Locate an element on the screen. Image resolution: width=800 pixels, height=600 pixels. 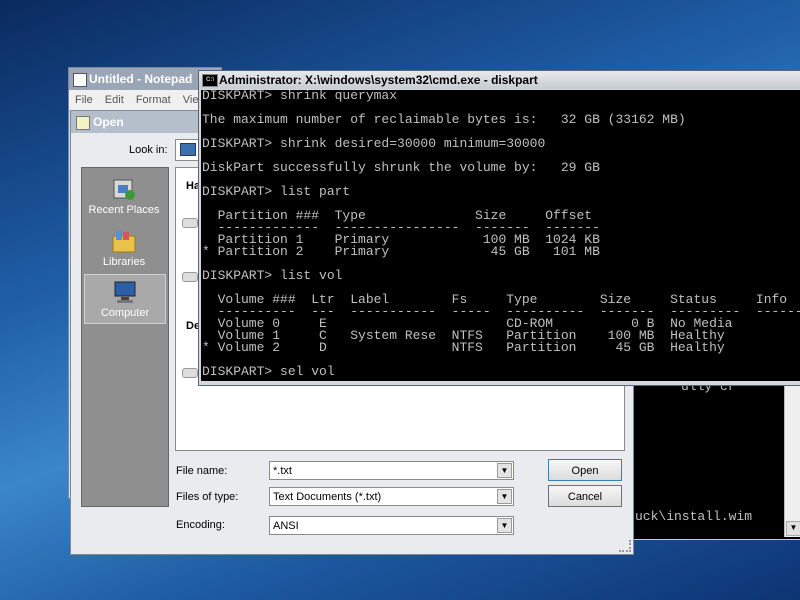
cmd-icon: C:\ is located at coordinates (210, 80).